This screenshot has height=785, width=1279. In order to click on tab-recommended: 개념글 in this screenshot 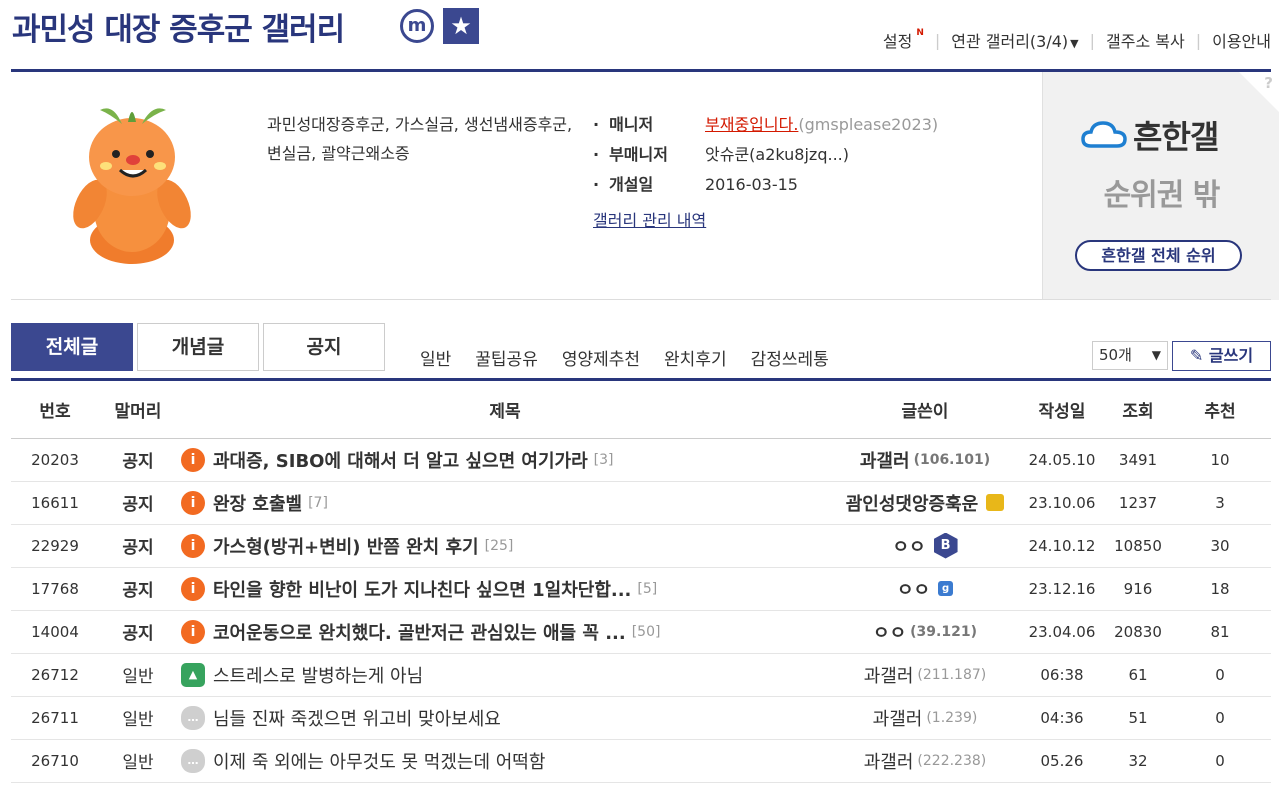, I will do `click(198, 347)`.